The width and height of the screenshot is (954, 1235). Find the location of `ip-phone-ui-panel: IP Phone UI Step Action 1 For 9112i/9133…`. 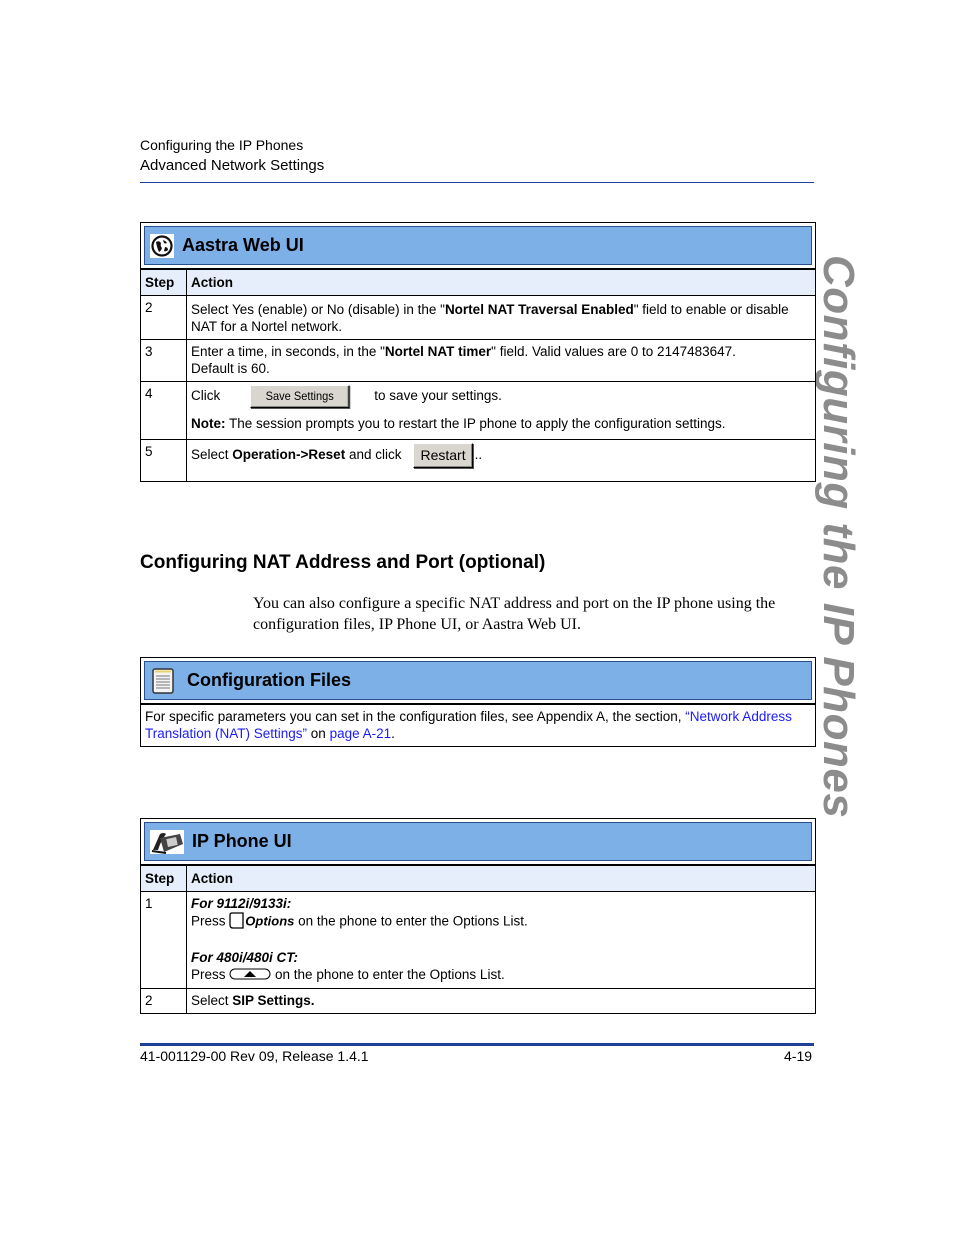

ip-phone-ui-panel: IP Phone UI Step Action 1 For 9112i/9133… is located at coordinates (478, 916).